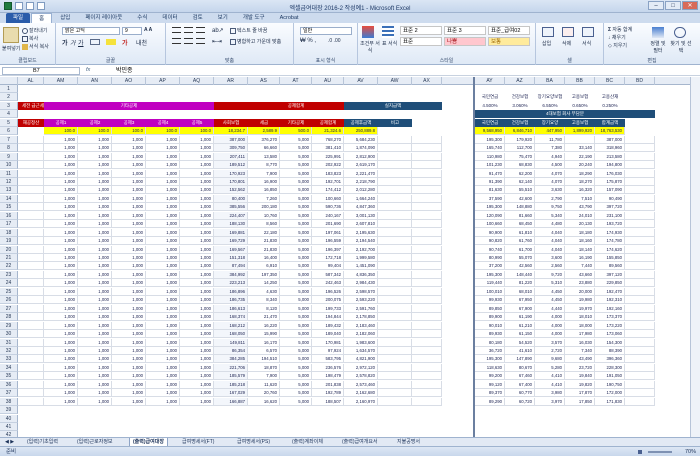 The width and height of the screenshot is (700, 457). What do you see at coordinates (328, 300) in the screenshot?
I see `cell: 200,075` at bounding box center [328, 300].